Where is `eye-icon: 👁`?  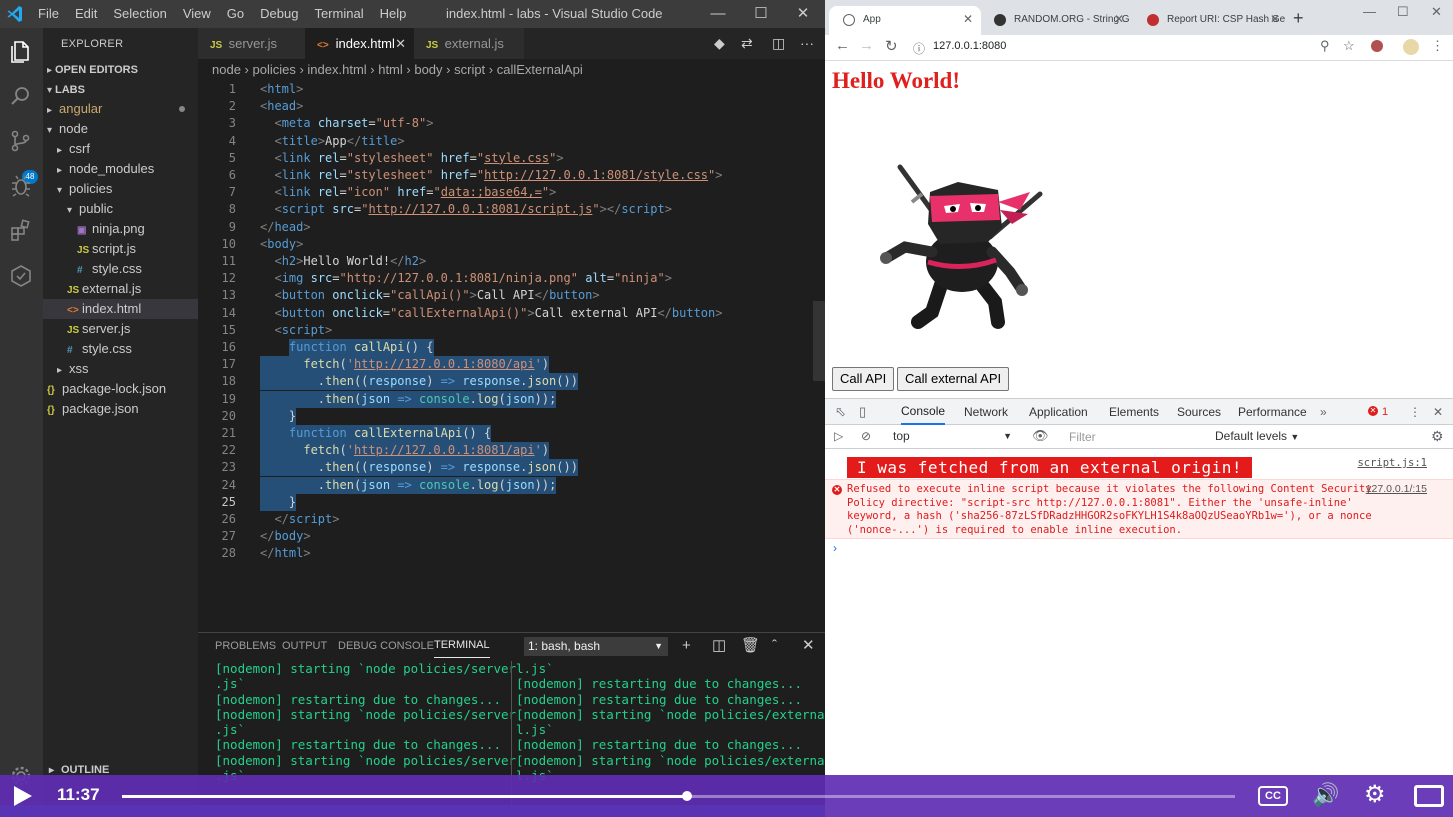
eye-icon: 👁 is located at coordinates (1040, 436).